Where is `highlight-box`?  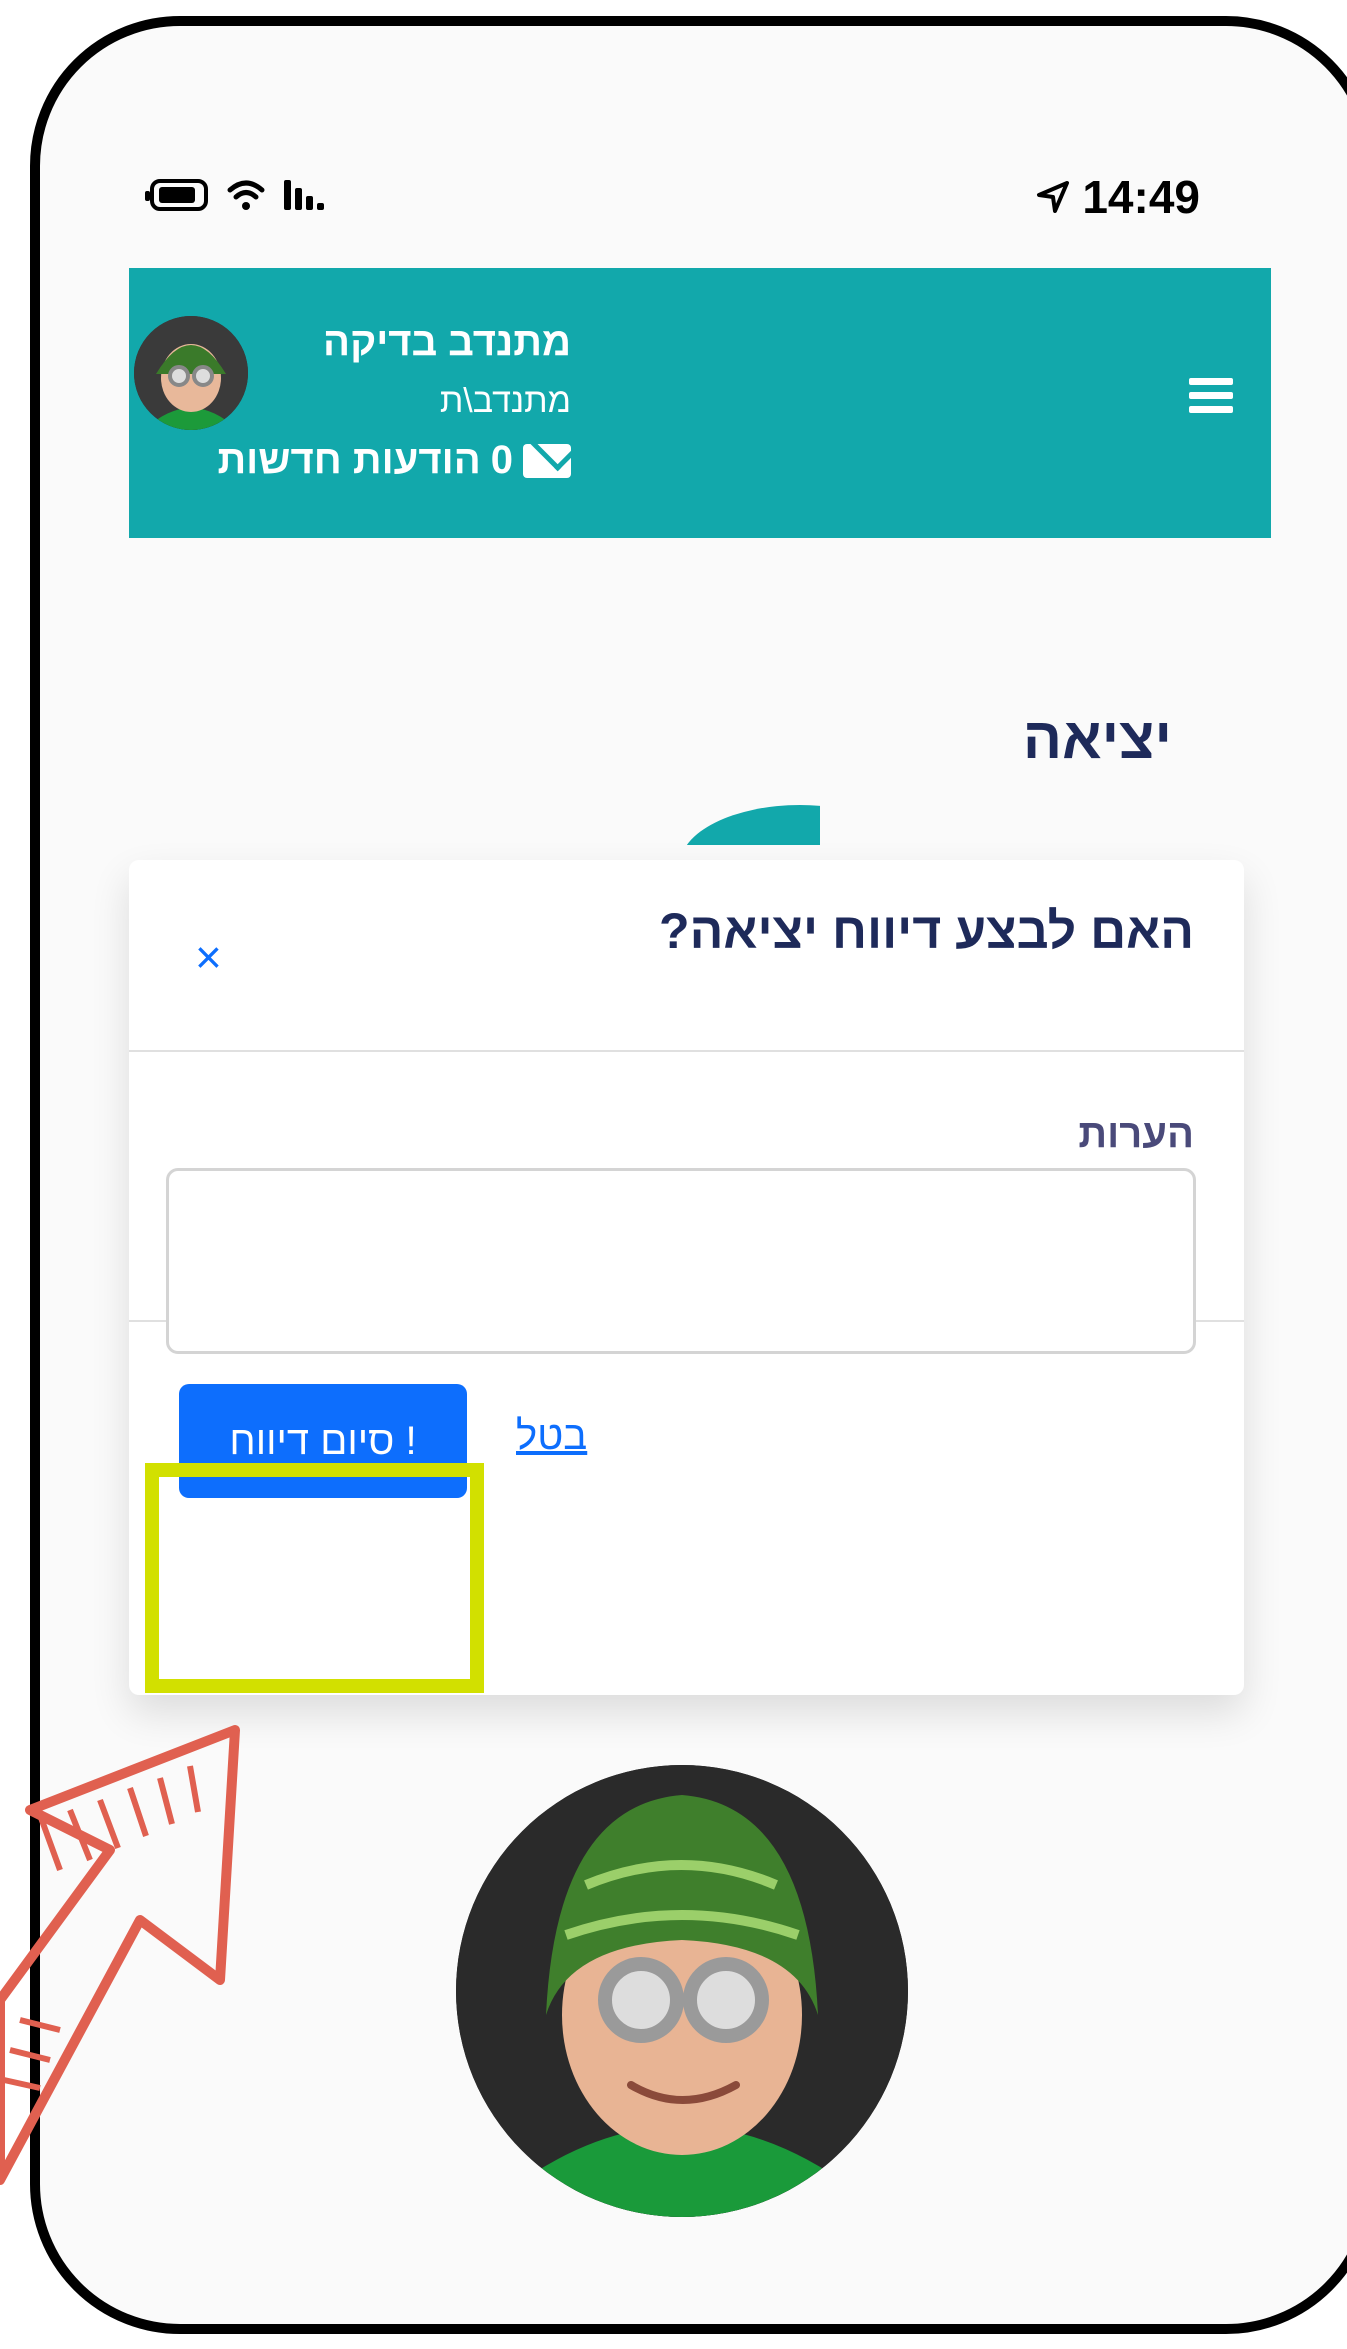 highlight-box is located at coordinates (314, 1578).